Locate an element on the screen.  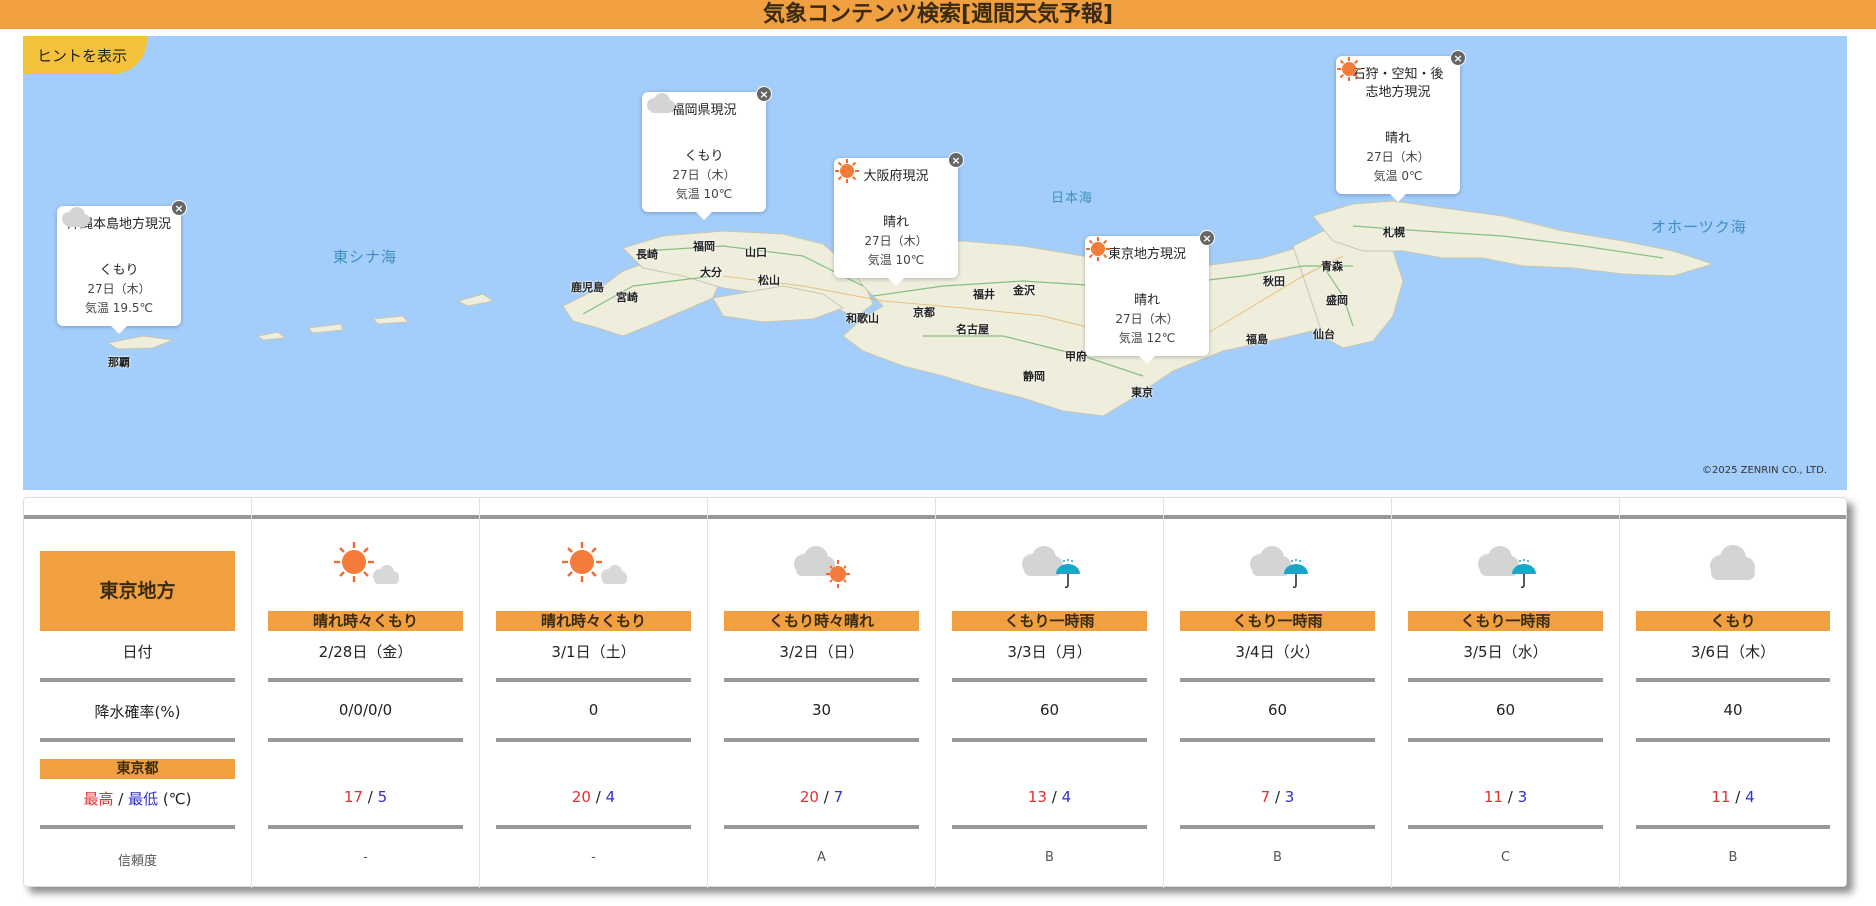
low-temp: 7 is located at coordinates (838, 797).